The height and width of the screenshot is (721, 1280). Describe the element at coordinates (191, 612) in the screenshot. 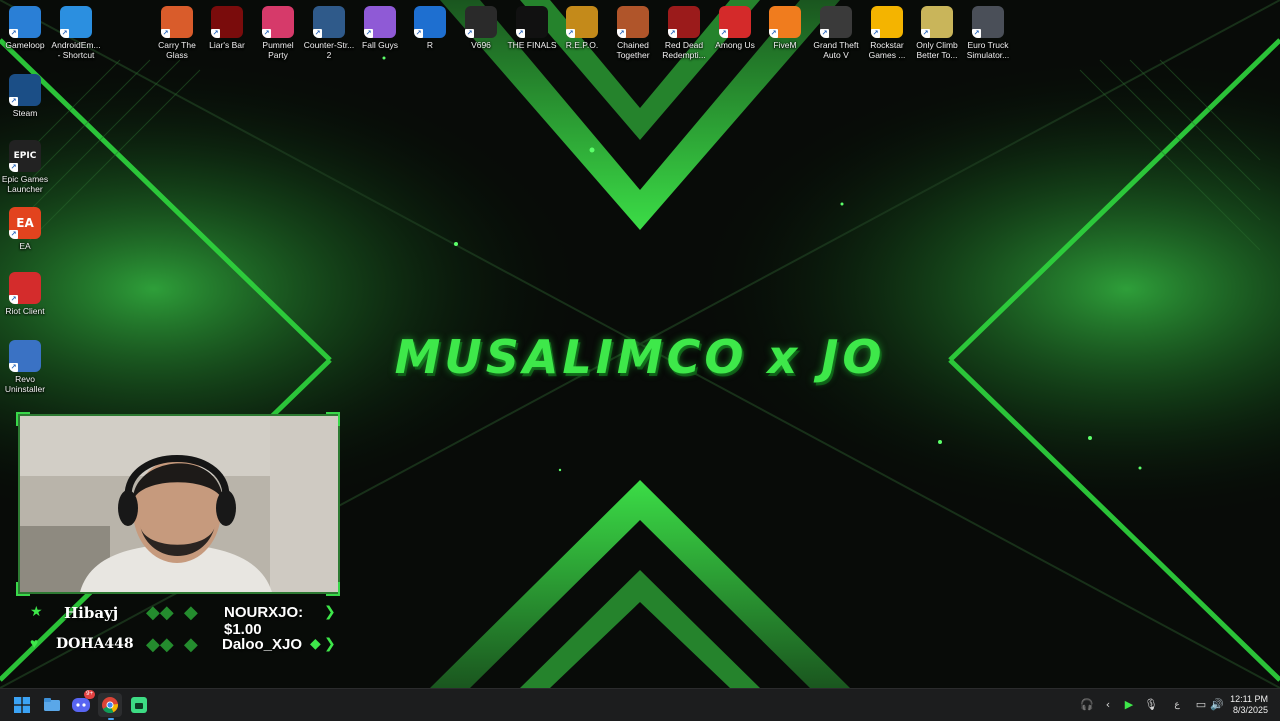

I see `diamond-deco-icon: ◆` at that location.